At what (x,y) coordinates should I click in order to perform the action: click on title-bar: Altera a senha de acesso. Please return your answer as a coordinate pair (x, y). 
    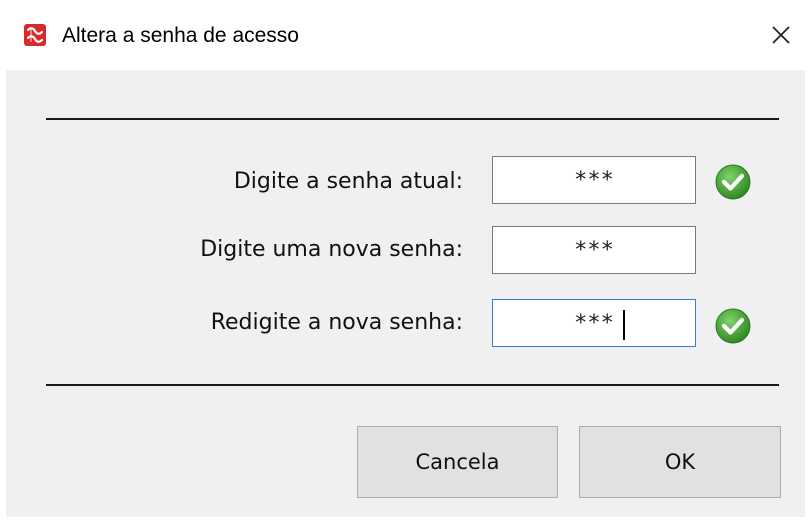
    Looking at the image, I should click on (405, 35).